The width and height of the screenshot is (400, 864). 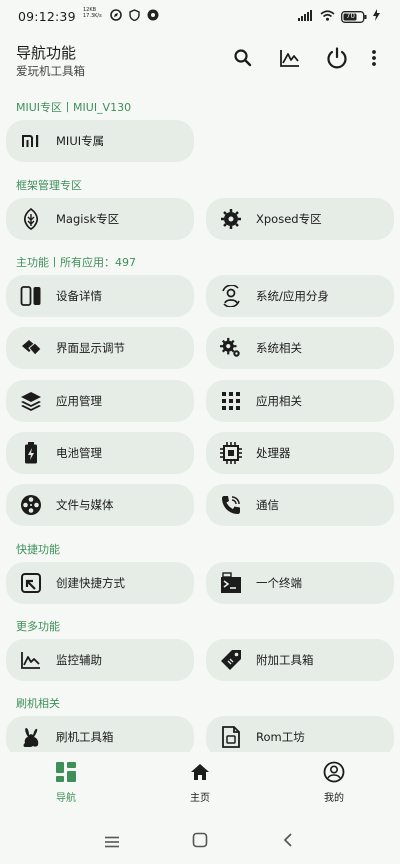 What do you see at coordinates (116, 16) in the screenshot?
I see `compass-icon` at bounding box center [116, 16].